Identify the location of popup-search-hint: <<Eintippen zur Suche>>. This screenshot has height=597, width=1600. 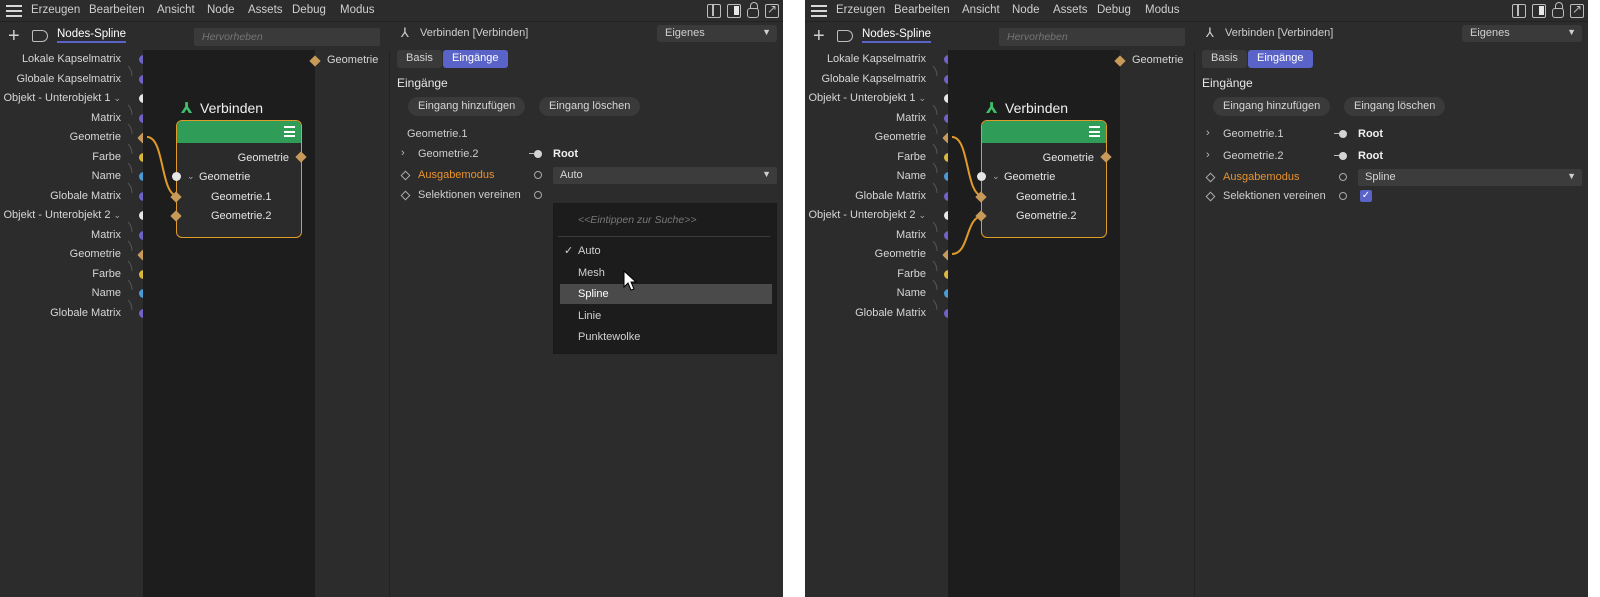
(637, 220).